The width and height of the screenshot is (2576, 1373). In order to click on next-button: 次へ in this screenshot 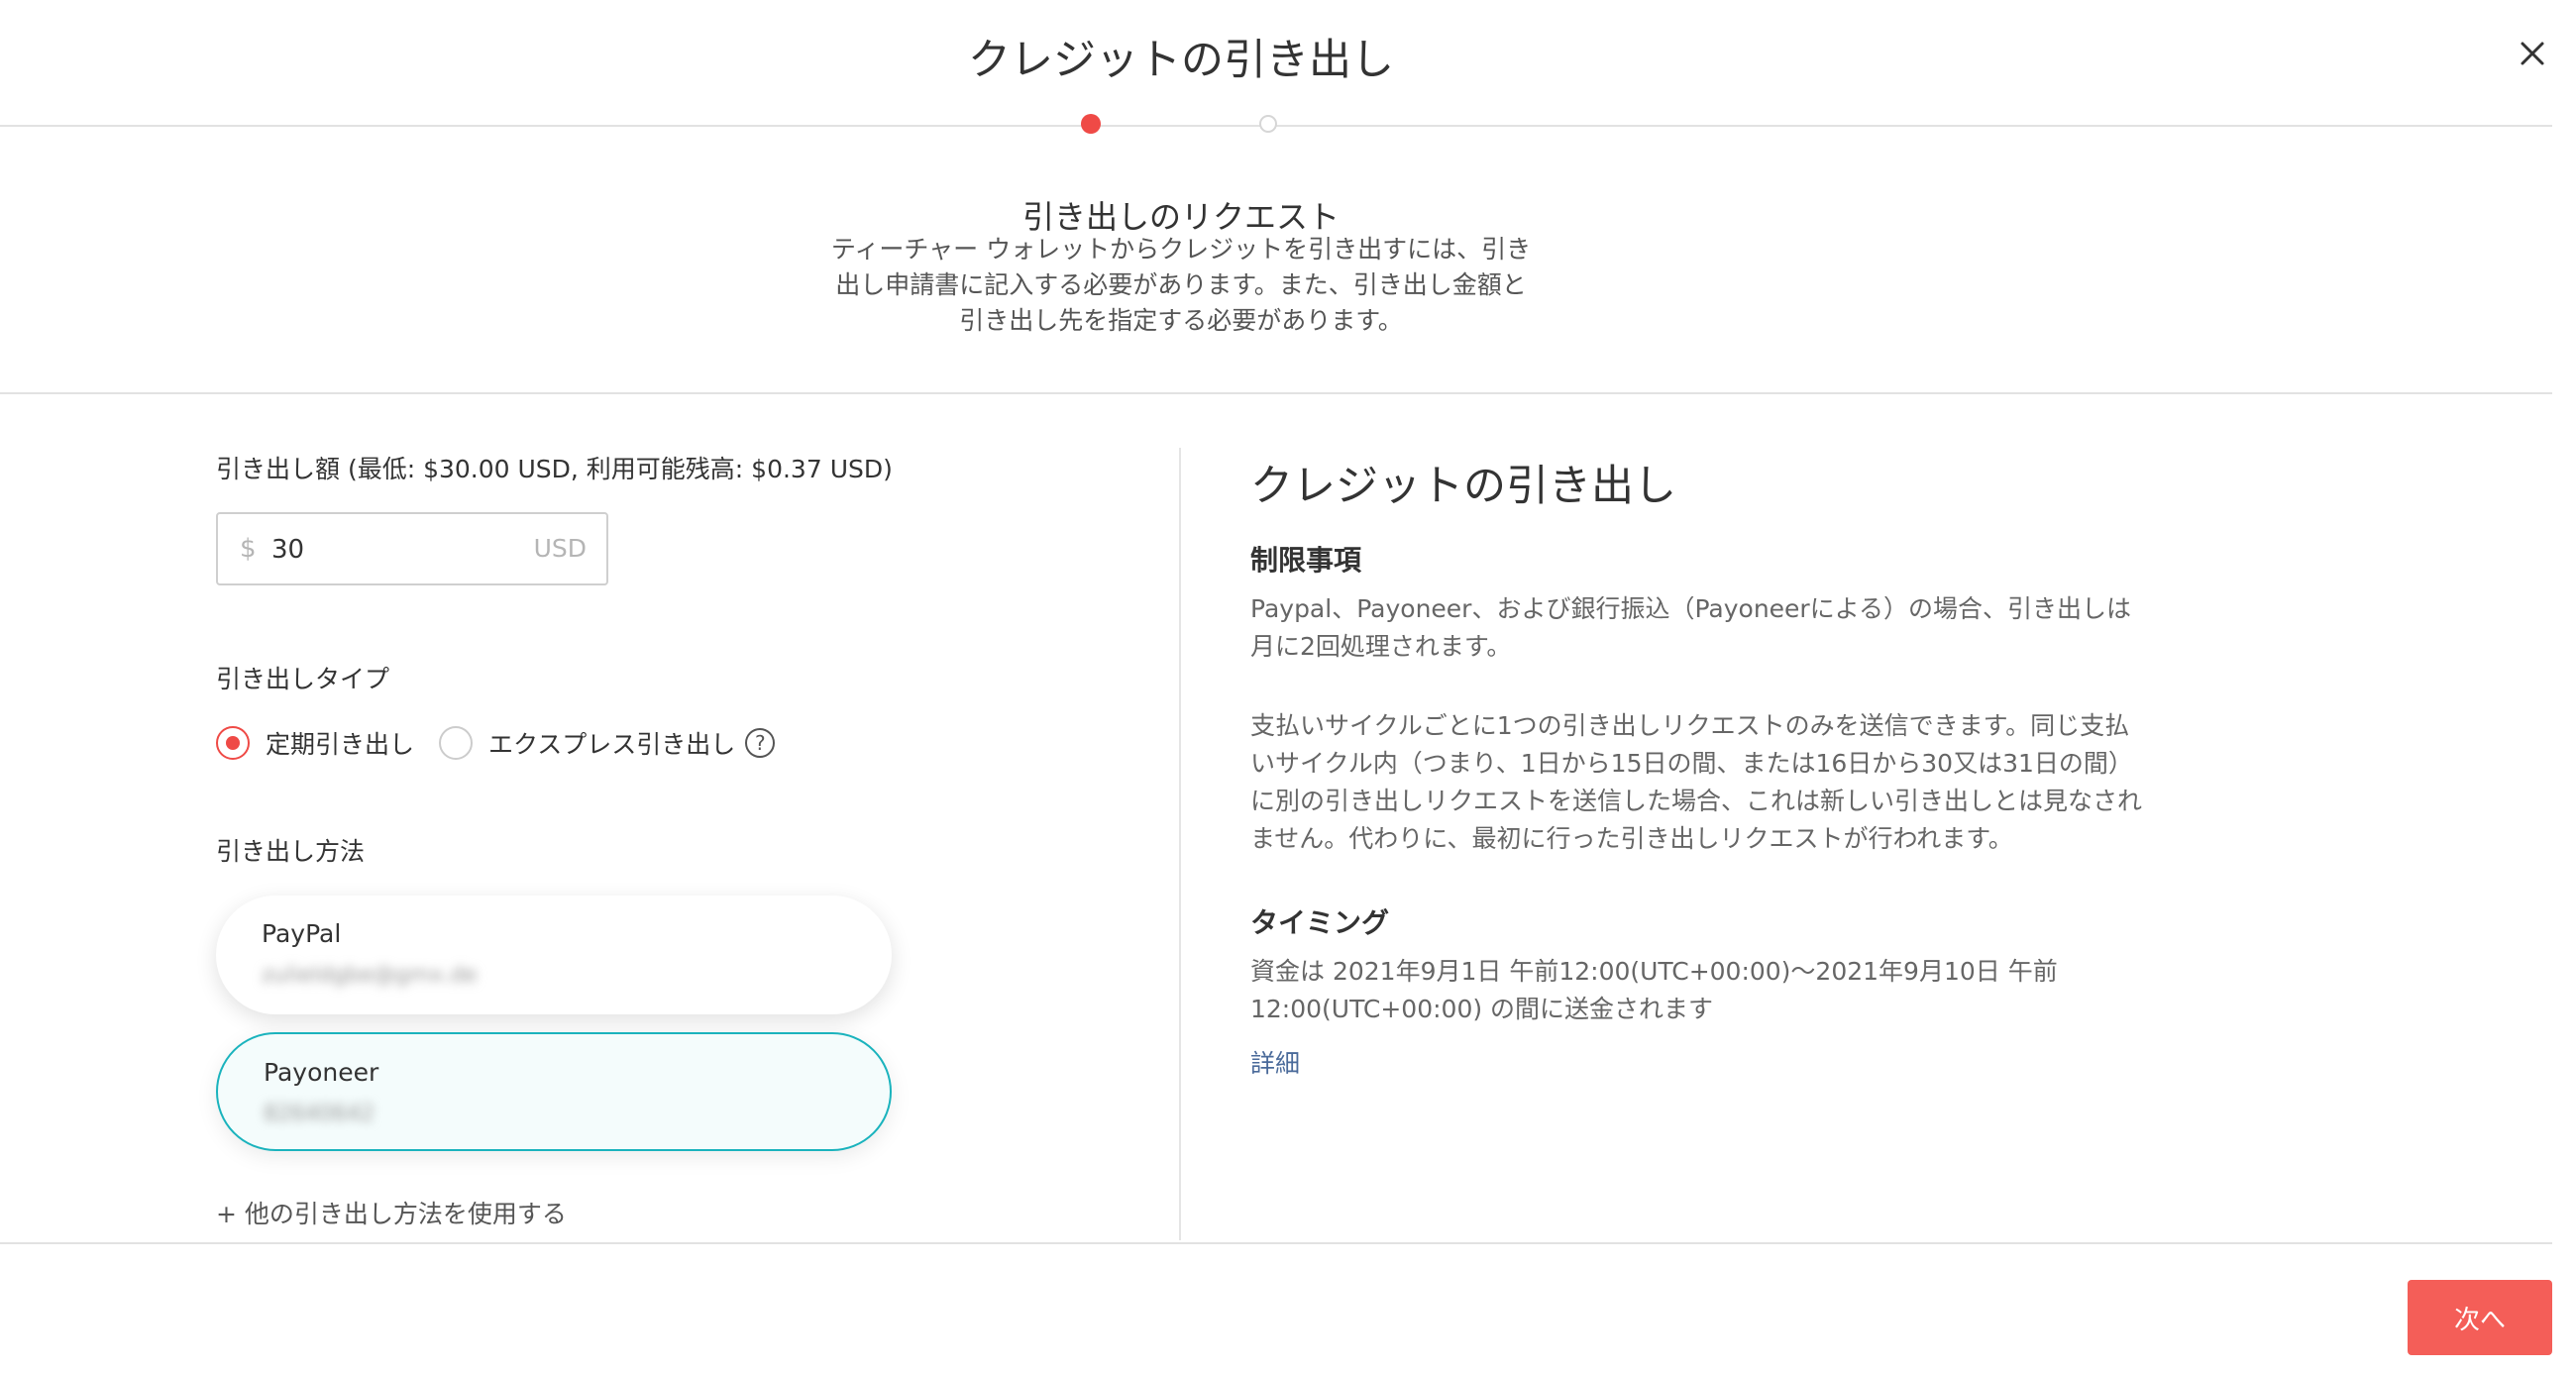, I will do `click(2480, 1317)`.